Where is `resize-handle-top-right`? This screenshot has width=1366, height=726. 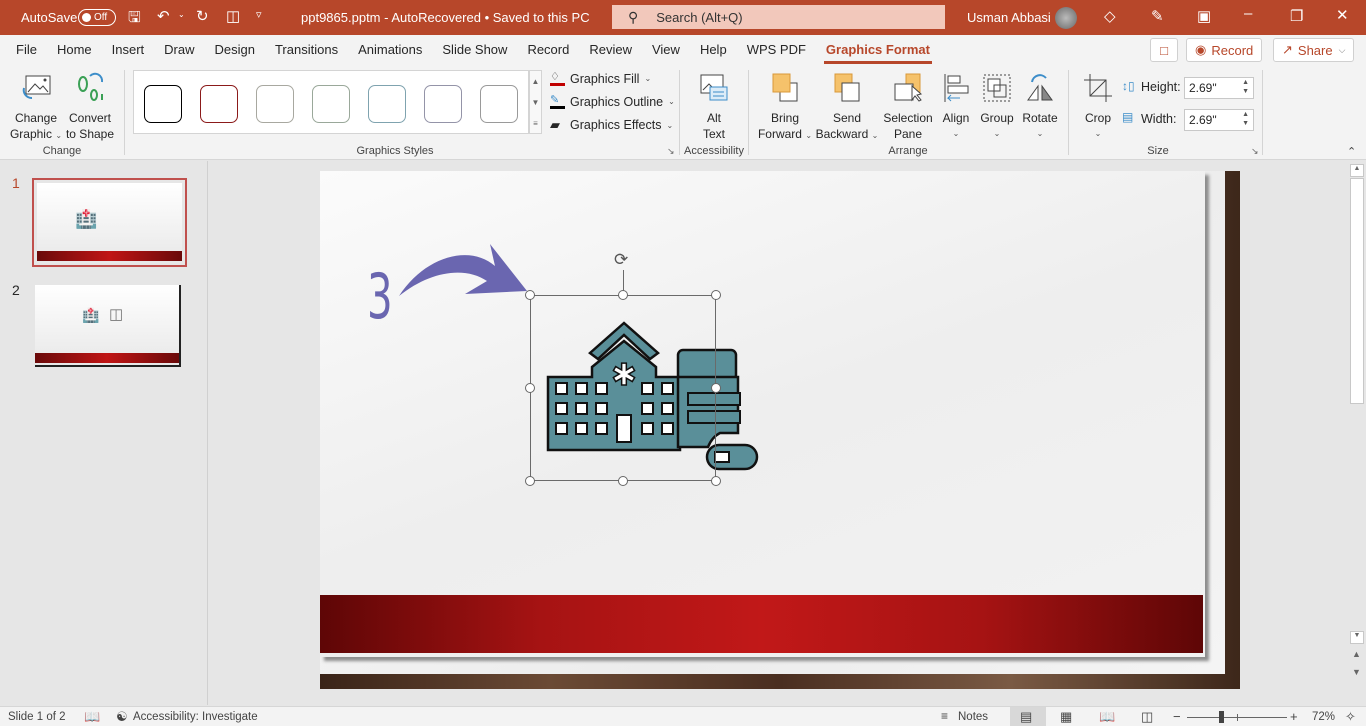 resize-handle-top-right is located at coordinates (716, 295).